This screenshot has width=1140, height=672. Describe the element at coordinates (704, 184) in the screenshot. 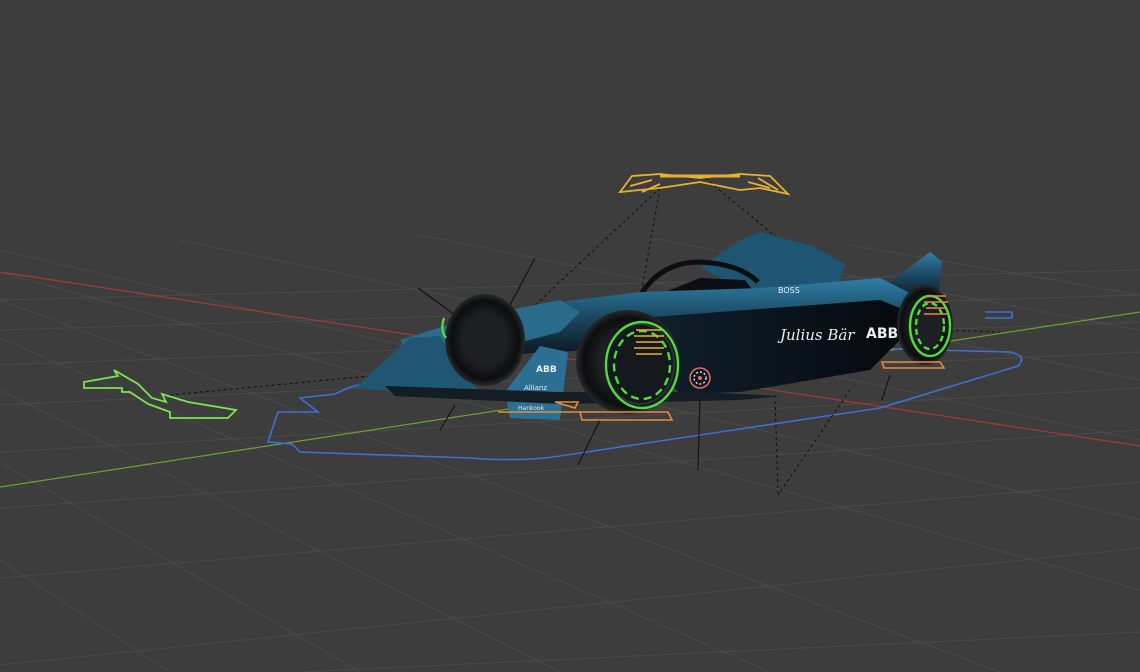

I see `rear-wing-control` at that location.